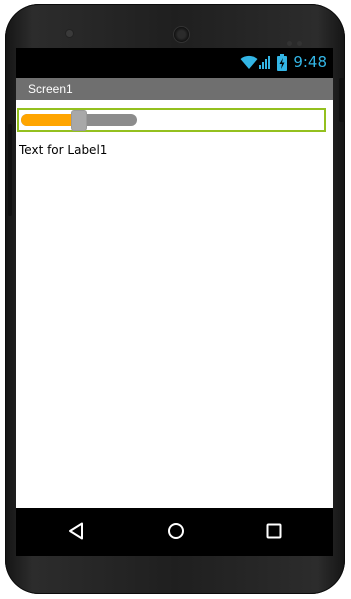  I want to click on earpiece-speaker, so click(181, 34).